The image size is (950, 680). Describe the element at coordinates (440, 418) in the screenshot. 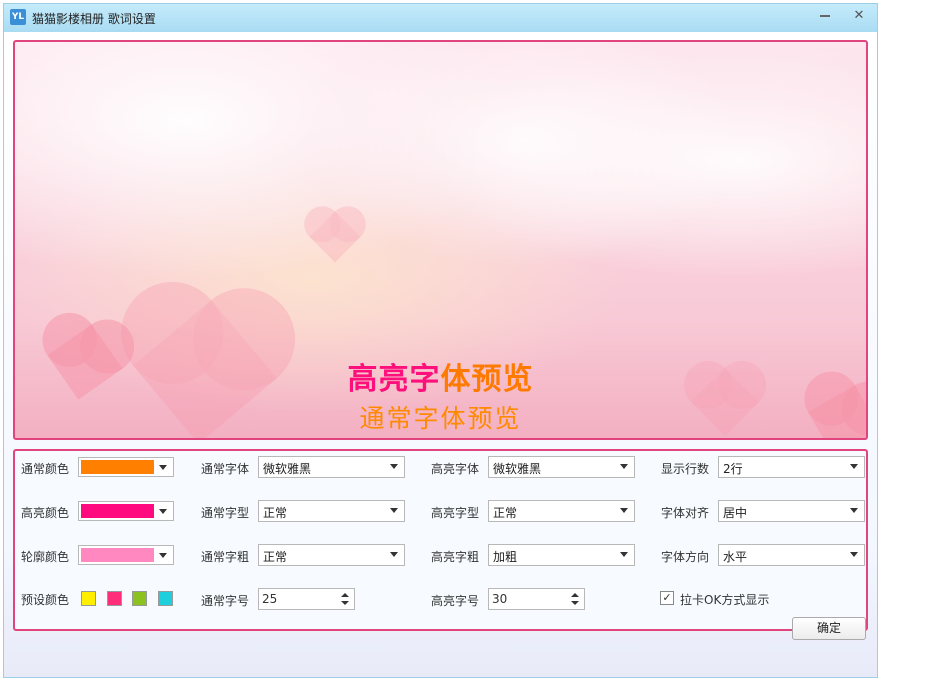

I see `normal-preview-text: 通常字体预览` at that location.